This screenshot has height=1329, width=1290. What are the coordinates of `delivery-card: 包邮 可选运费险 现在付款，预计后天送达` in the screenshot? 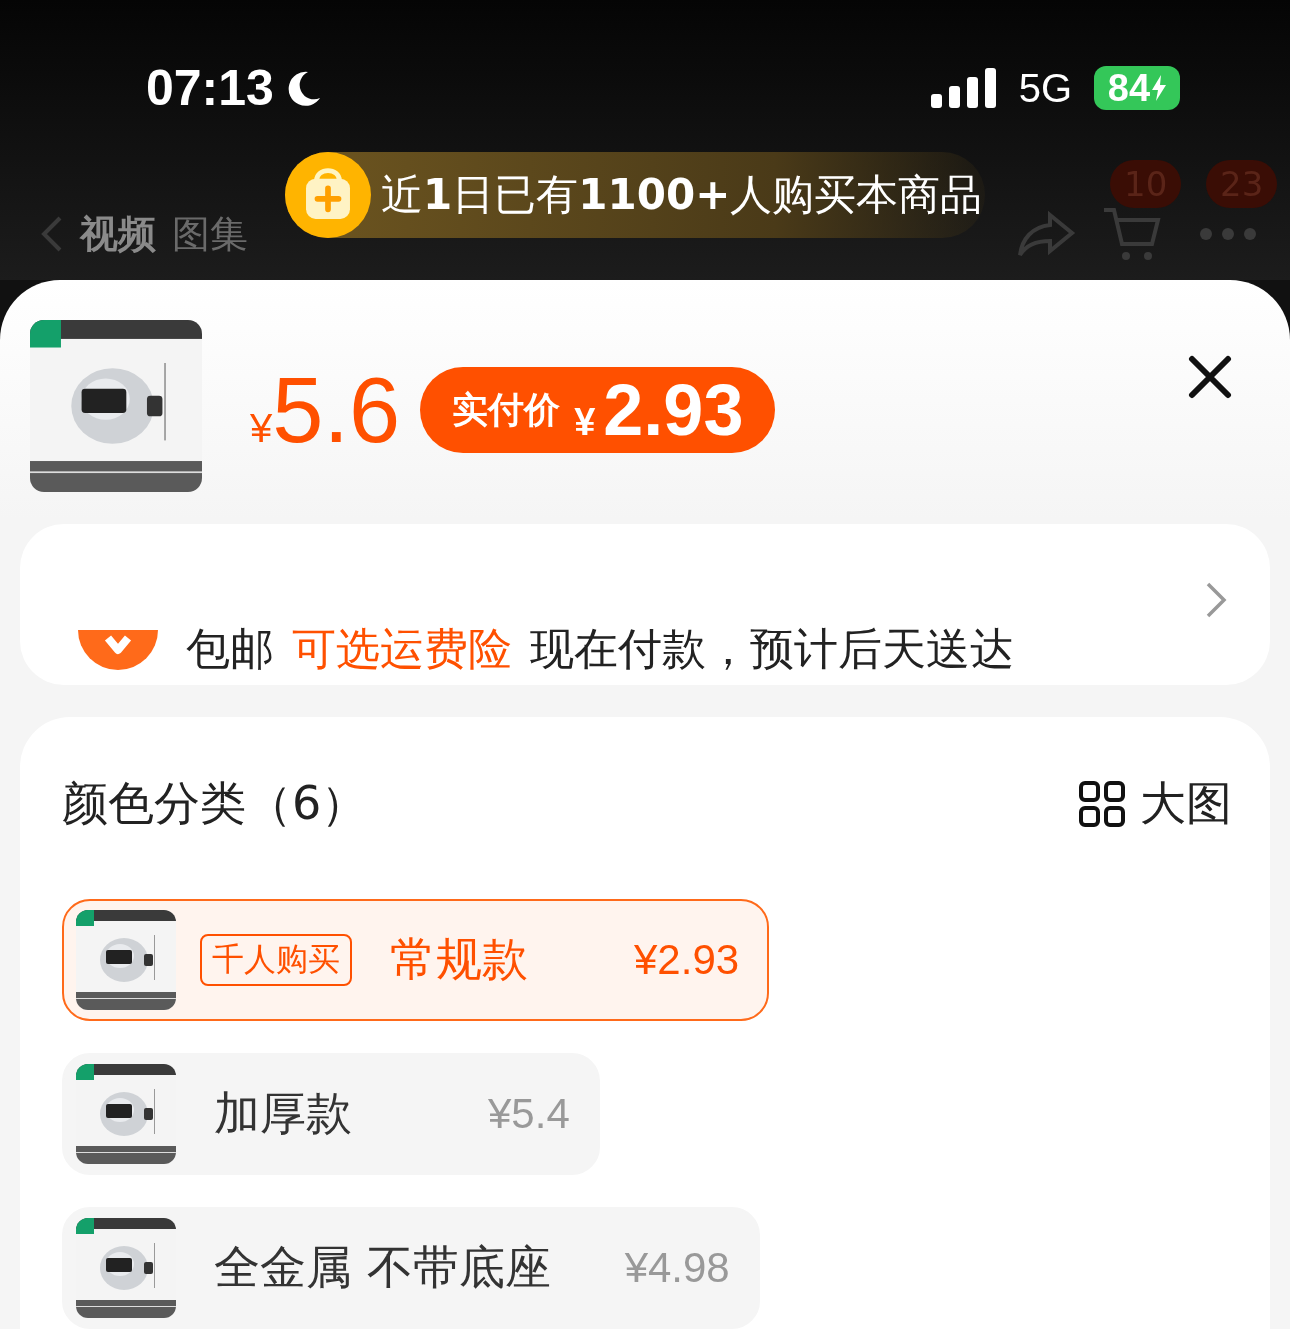 It's located at (645, 604).